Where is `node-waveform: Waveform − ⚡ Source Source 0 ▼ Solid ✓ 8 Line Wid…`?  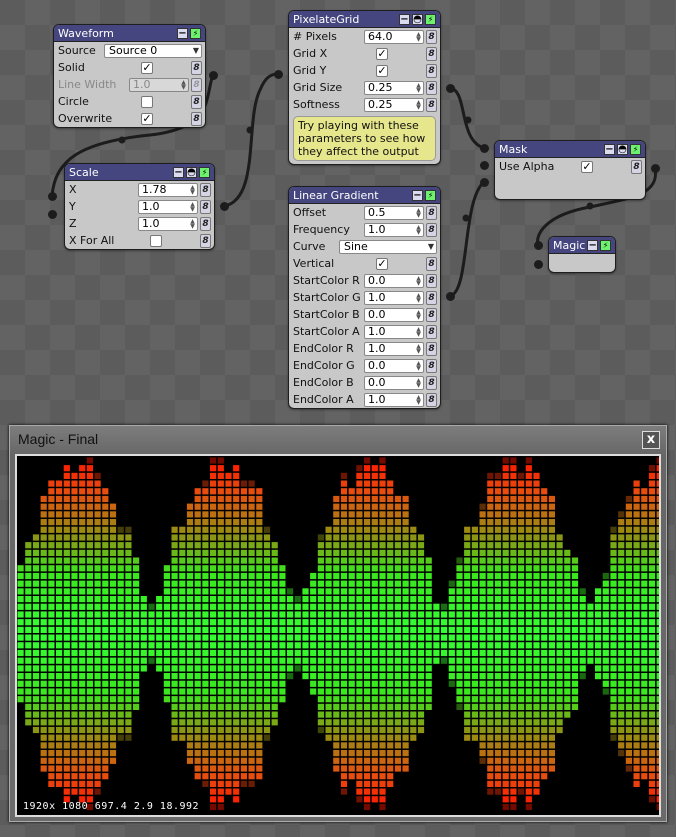 node-waveform: Waveform − ⚡ Source Source 0 ▼ Solid ✓ 8 Line Wid… is located at coordinates (129, 76).